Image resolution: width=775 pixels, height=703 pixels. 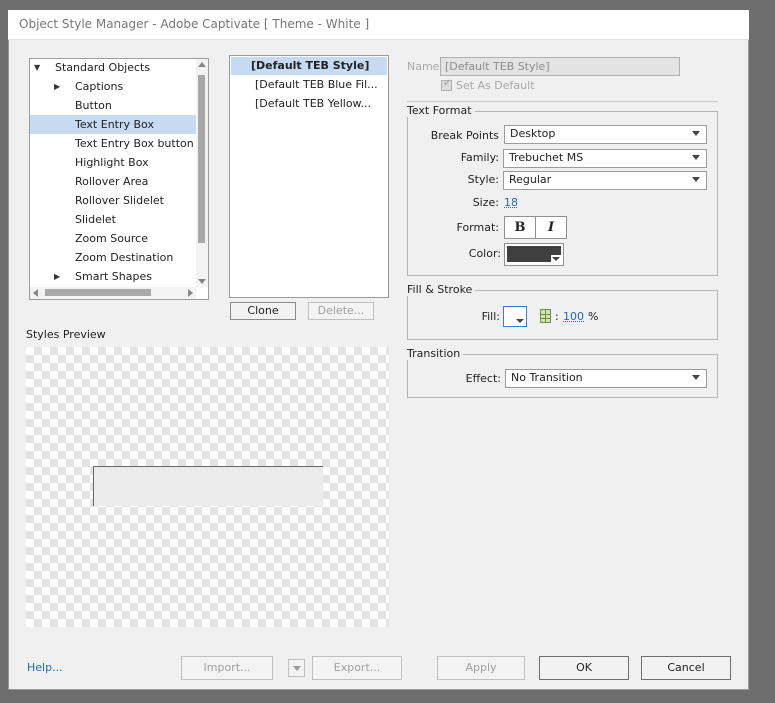 I want to click on style-label: Style:, so click(x=483, y=179).